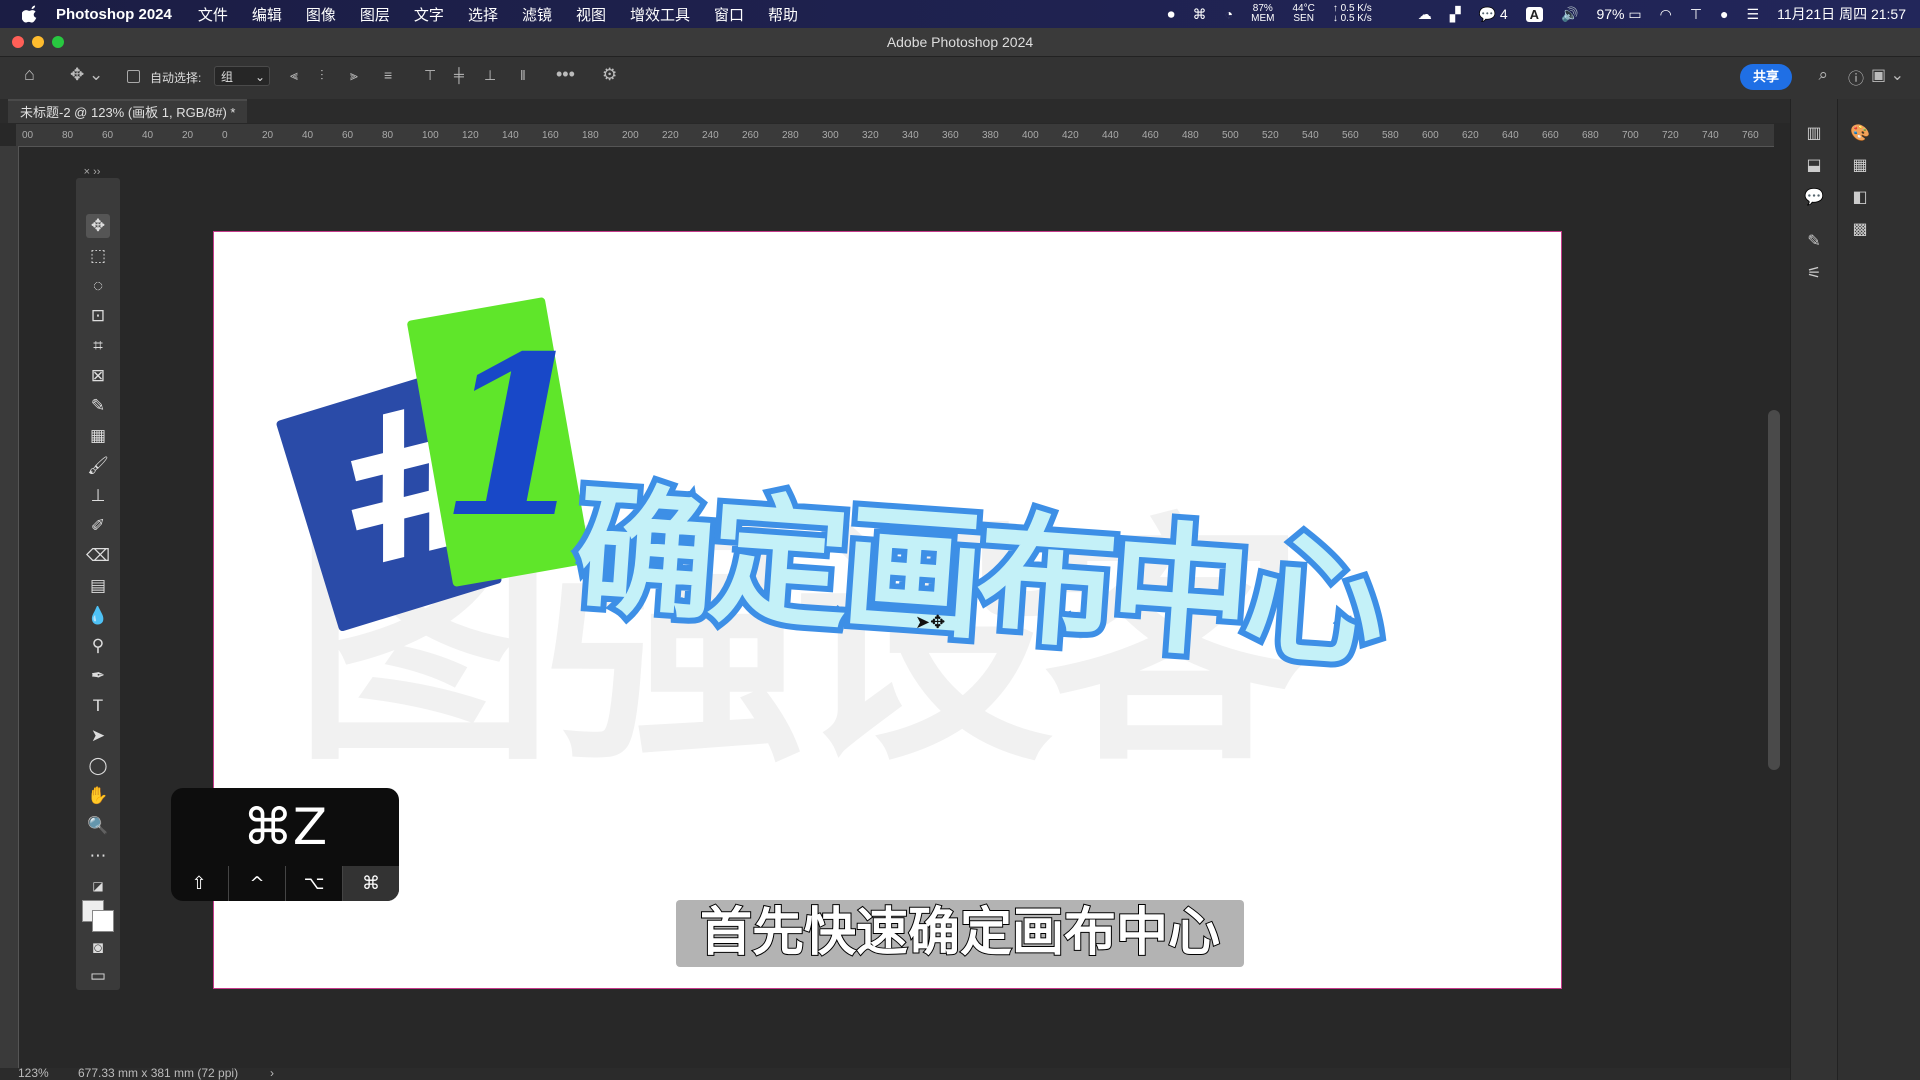 The height and width of the screenshot is (1080, 1920). Describe the element at coordinates (98, 316) in the screenshot. I see `object-select-tool-icon: ⊡` at that location.